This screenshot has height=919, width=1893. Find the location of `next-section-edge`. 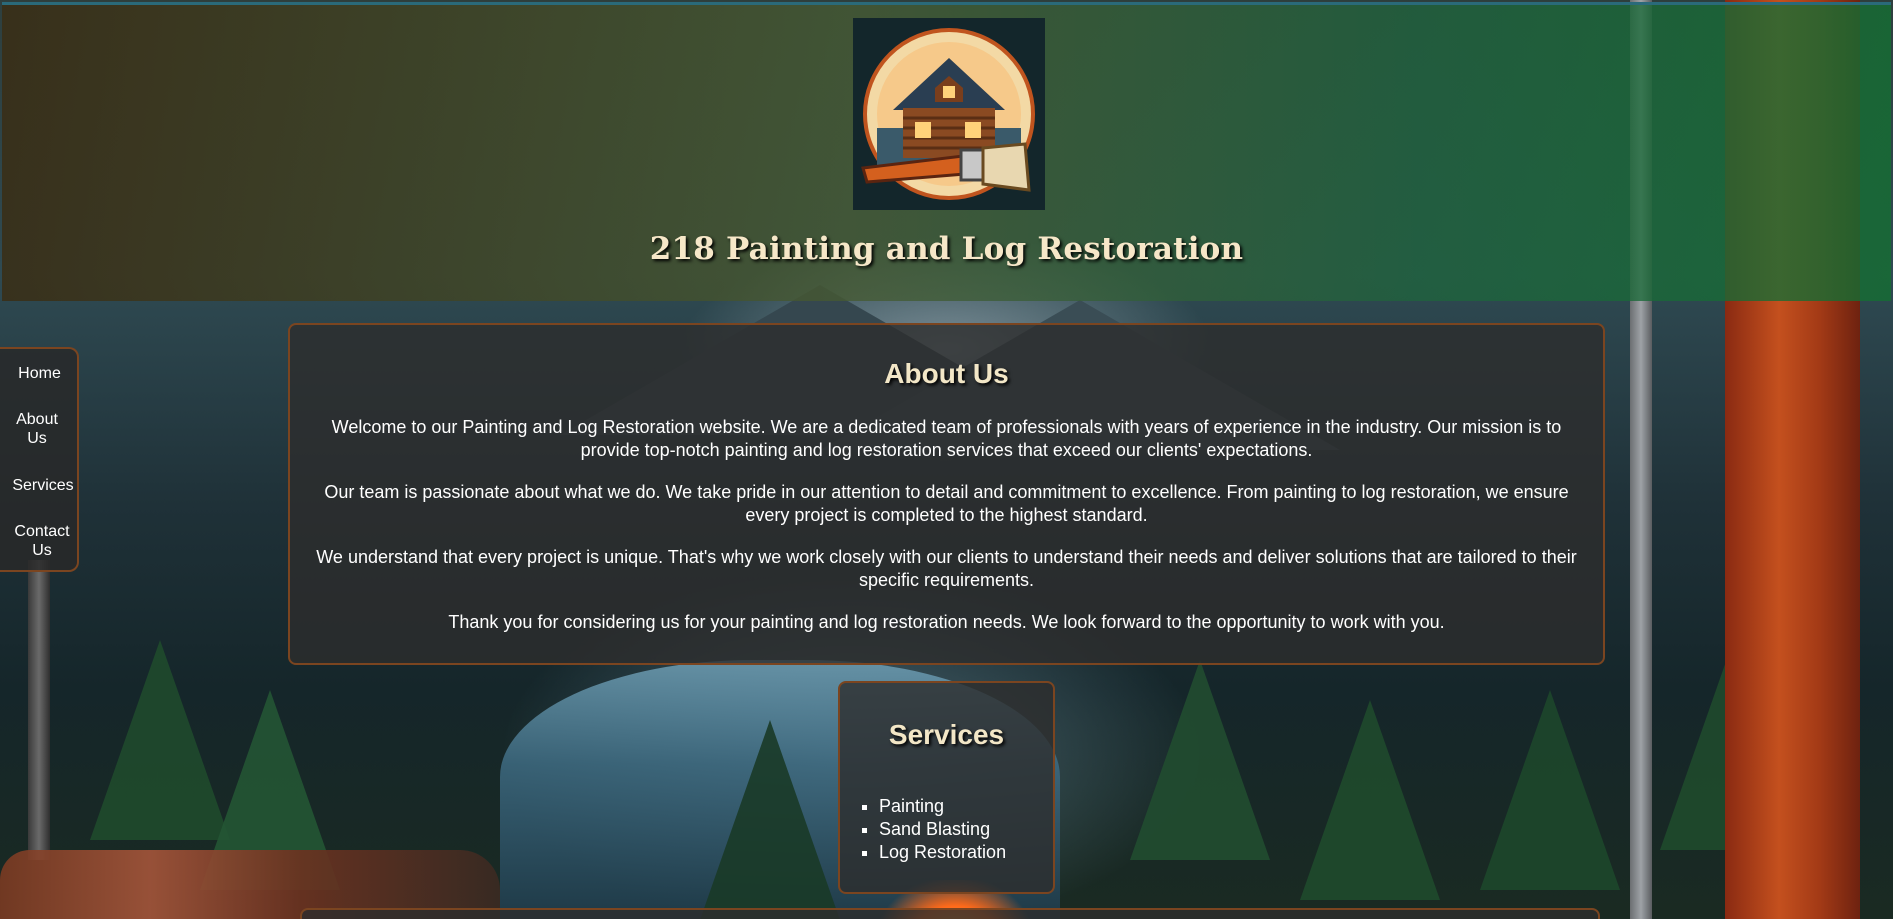

next-section-edge is located at coordinates (950, 913).